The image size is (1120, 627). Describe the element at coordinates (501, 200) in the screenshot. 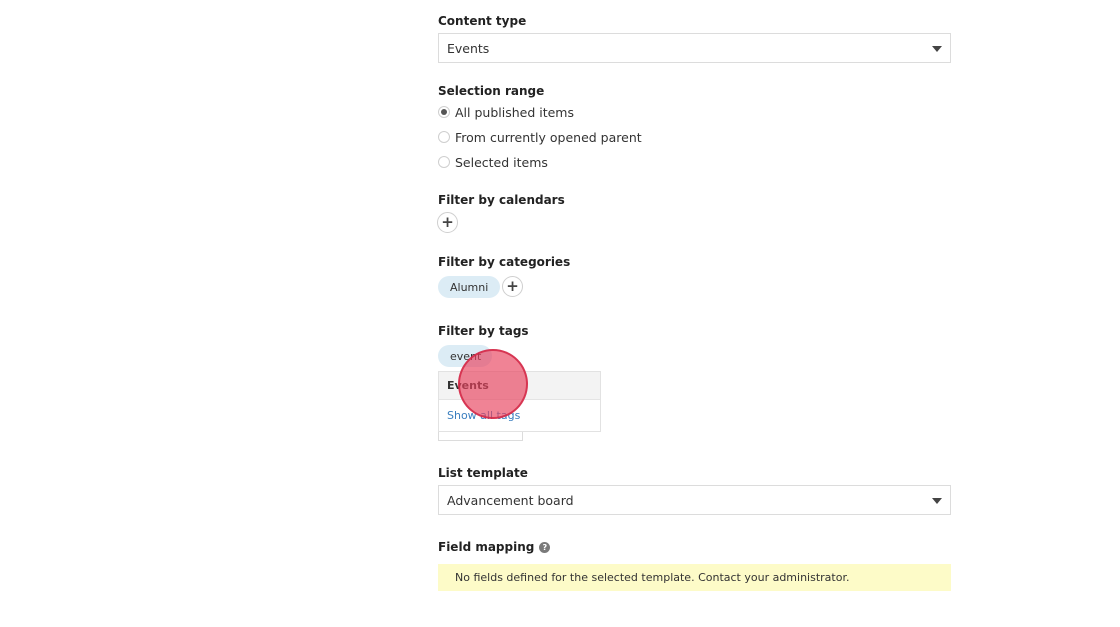

I see `filter-calendars-label: Filter by calendars` at that location.